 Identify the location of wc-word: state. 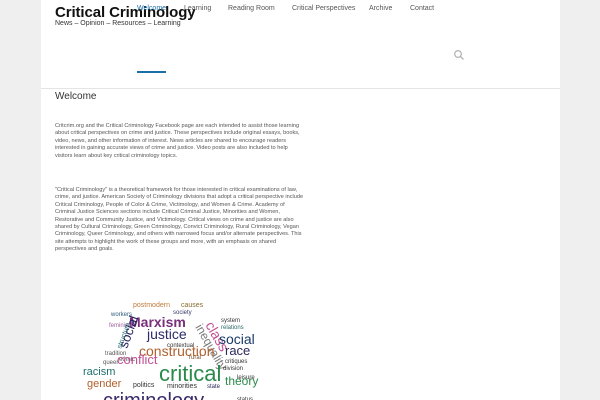
(214, 387).